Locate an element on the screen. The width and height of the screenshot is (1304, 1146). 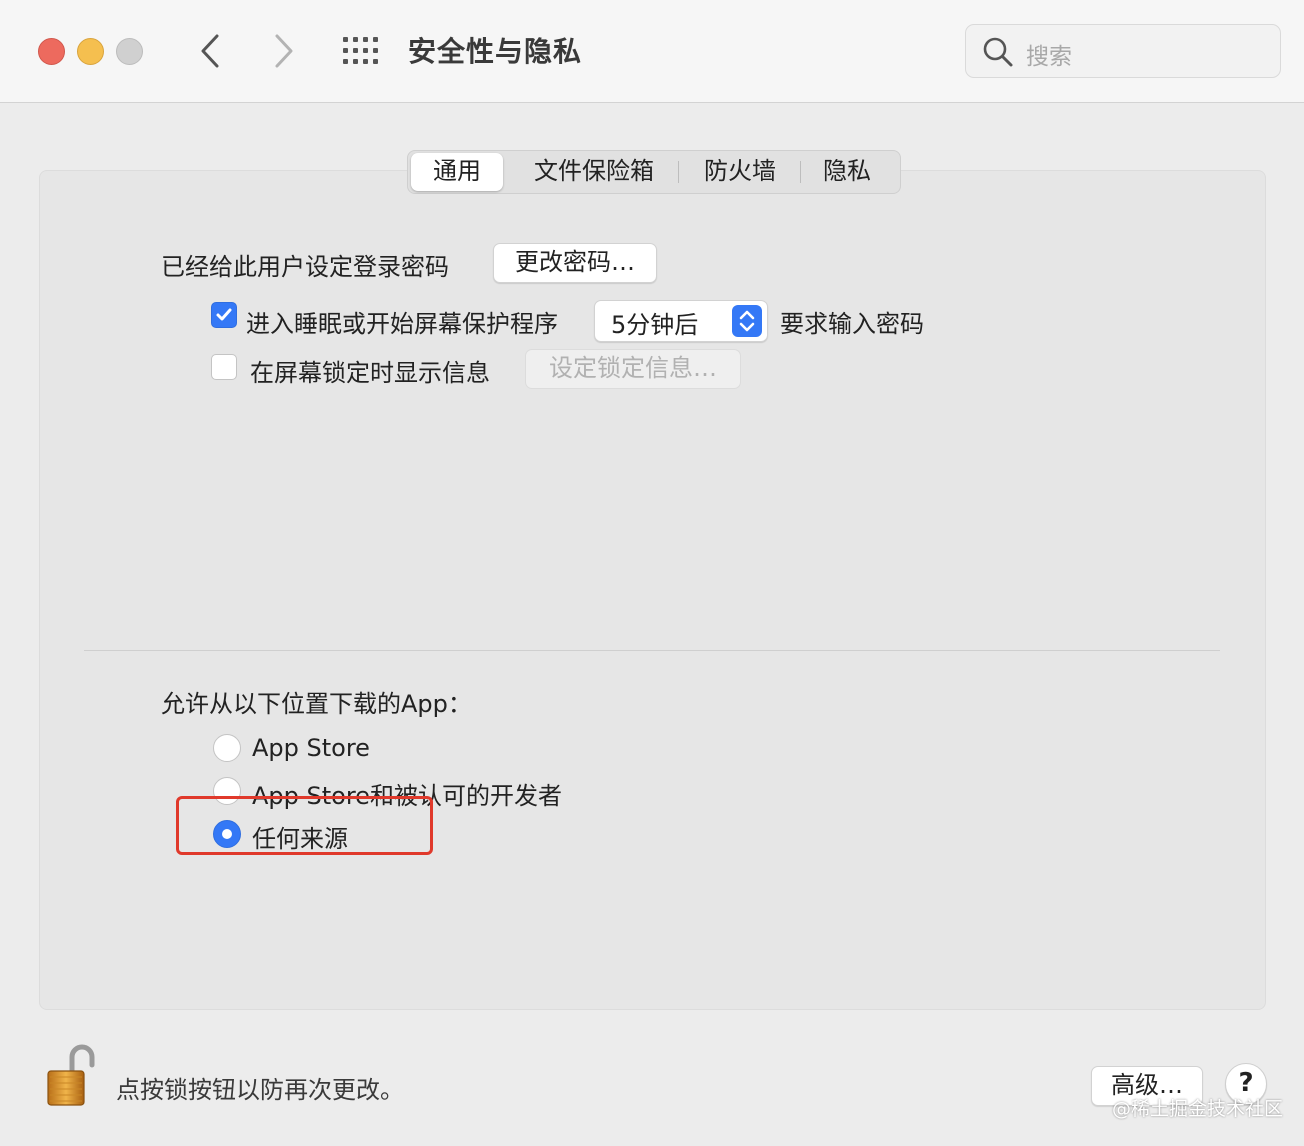
lock-hint-text: 点按锁按钮以防再次更改。 is located at coordinates (260, 1090).